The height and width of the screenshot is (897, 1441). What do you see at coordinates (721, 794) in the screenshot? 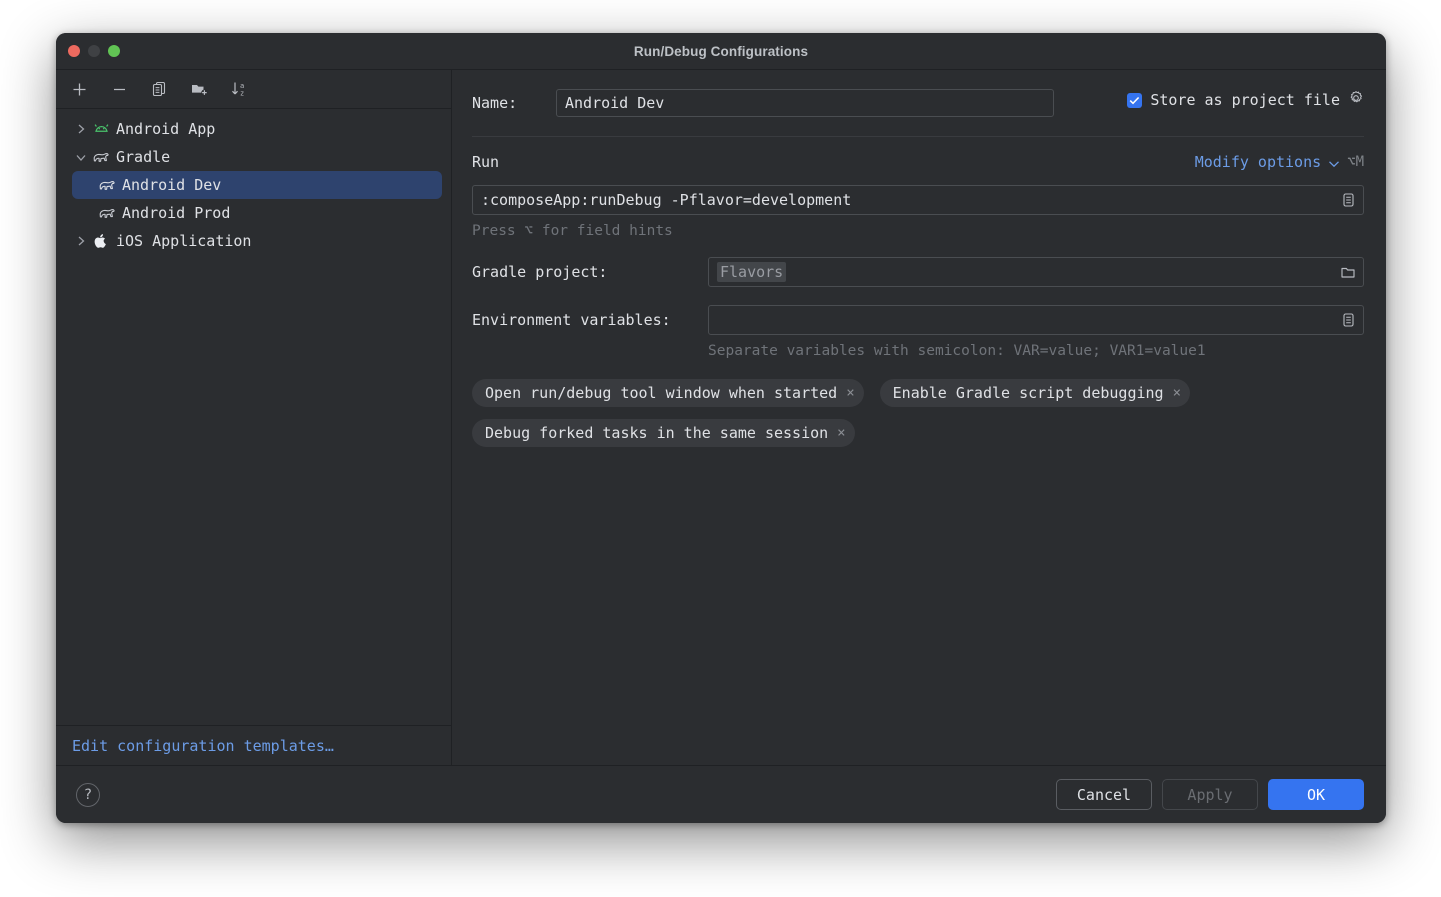
I see `dialog-footer: ? Cancel Apply OK` at bounding box center [721, 794].